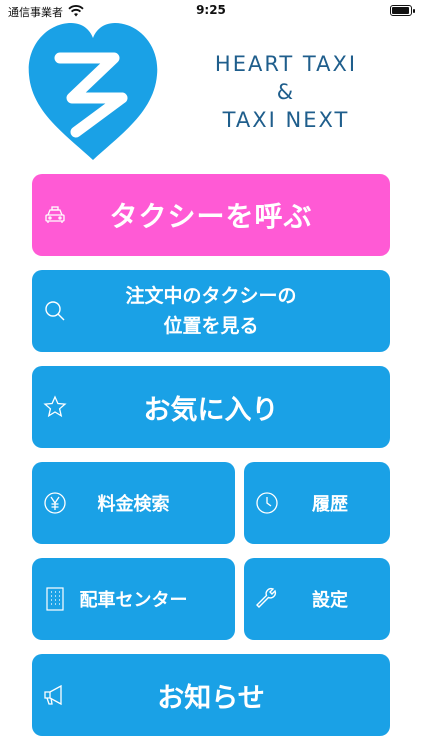 This screenshot has width=422, height=750. I want to click on dispatch-center-button: 配車センター, so click(133, 599).